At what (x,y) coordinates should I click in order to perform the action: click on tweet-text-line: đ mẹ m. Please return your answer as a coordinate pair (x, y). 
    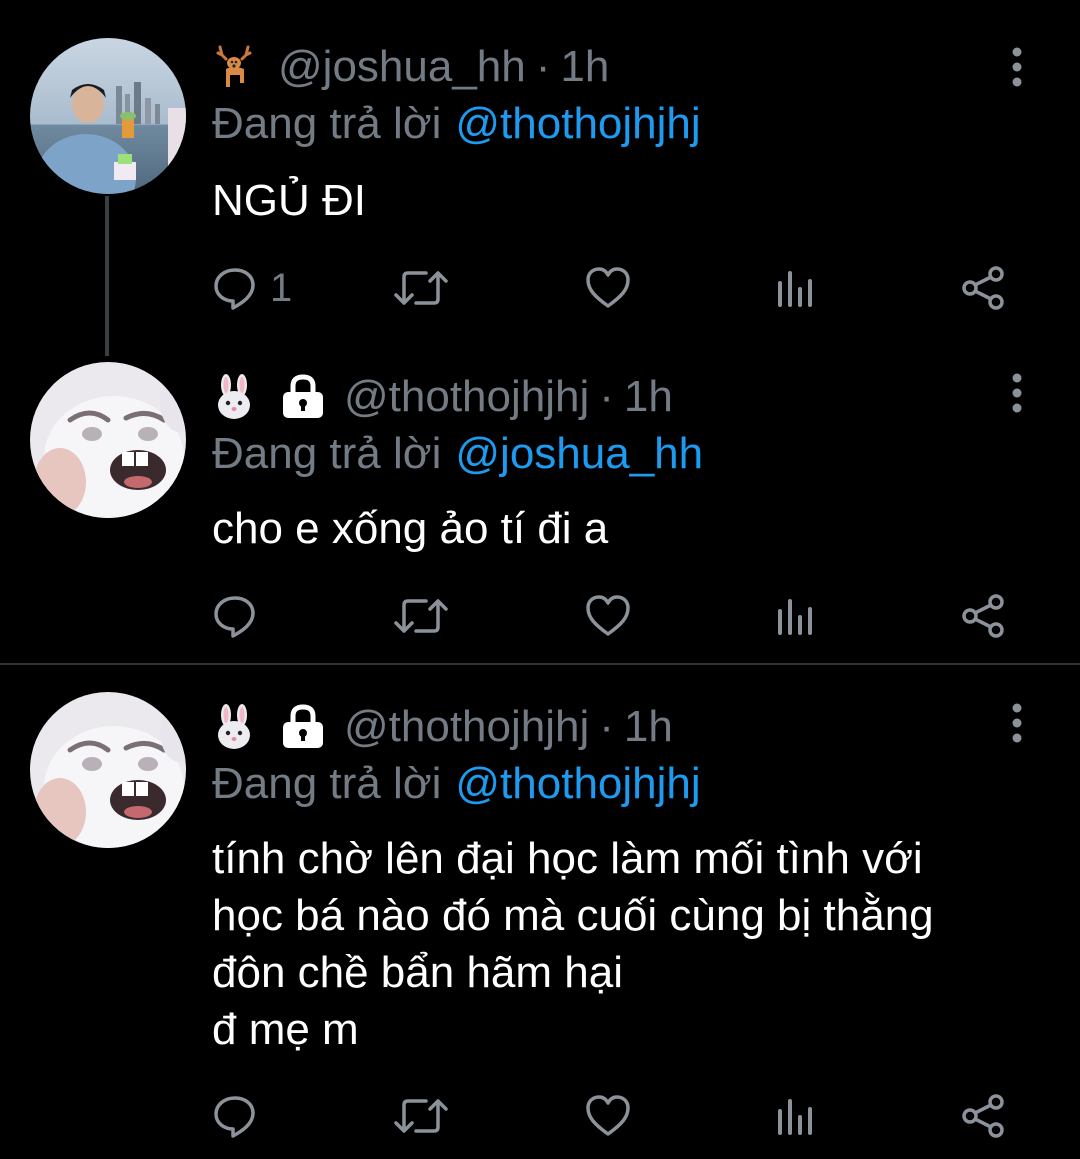
    Looking at the image, I should click on (285, 1029).